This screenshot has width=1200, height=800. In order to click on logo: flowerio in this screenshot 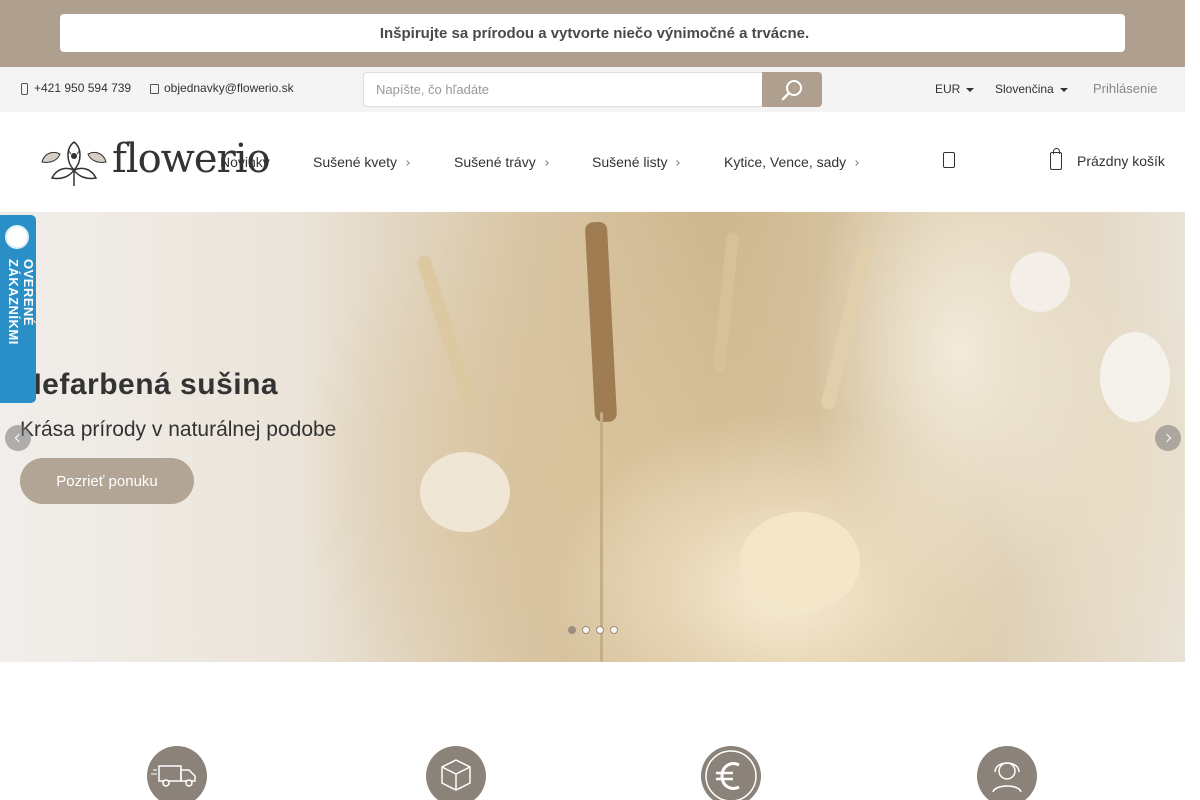, I will do `click(154, 161)`.